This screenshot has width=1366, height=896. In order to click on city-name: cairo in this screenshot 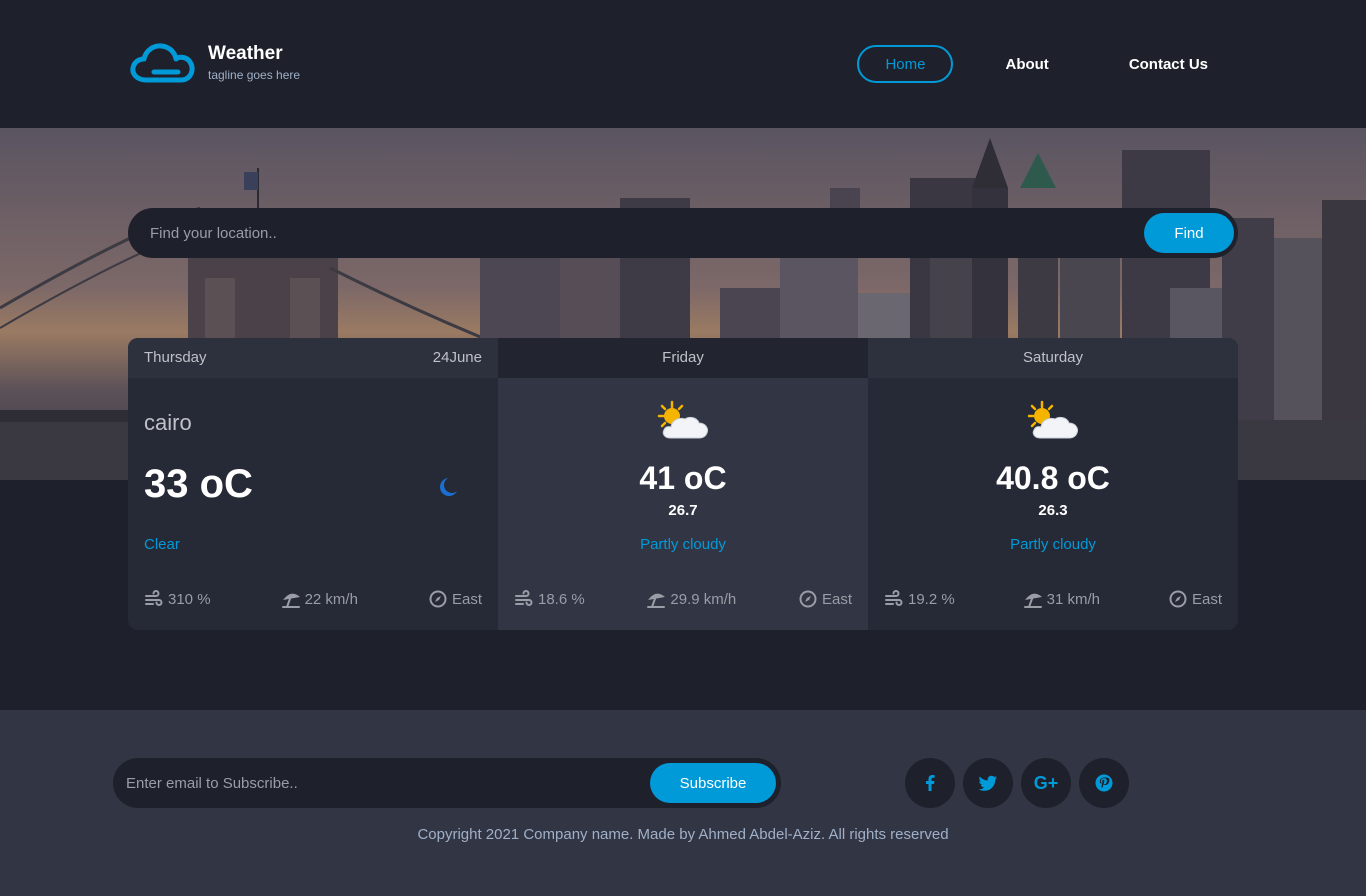, I will do `click(168, 422)`.